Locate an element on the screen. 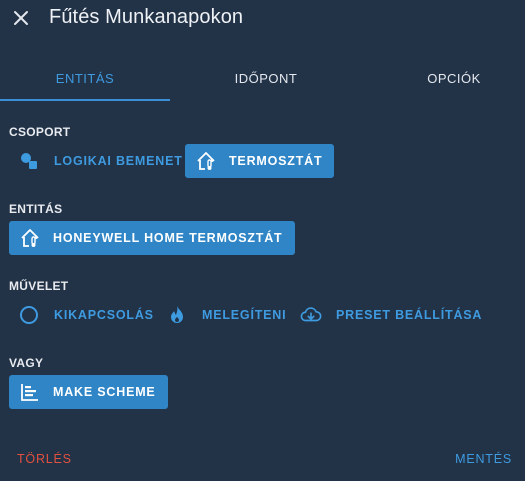 The image size is (525, 481). group-option-logical-input: LOGIKAI BEMENET is located at coordinates (100, 161).